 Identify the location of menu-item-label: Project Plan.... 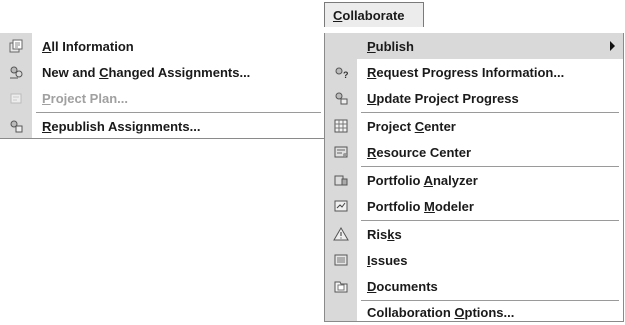
(85, 98).